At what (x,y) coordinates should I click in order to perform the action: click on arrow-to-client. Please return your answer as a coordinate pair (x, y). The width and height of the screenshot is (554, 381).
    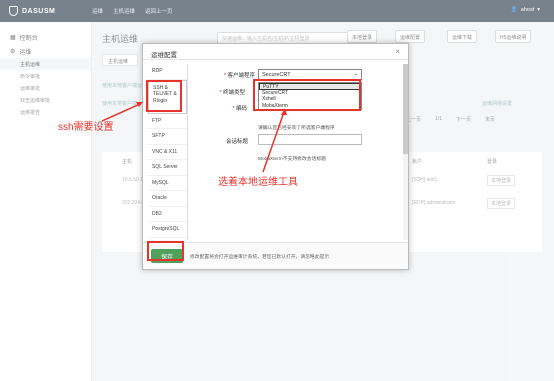
    Looking at the image, I should click on (273, 142).